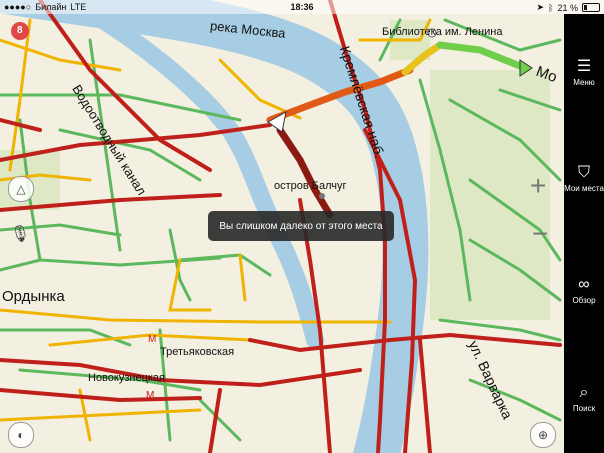  I want to click on metro-novokuznetskaya-icon: M, so click(150, 395).